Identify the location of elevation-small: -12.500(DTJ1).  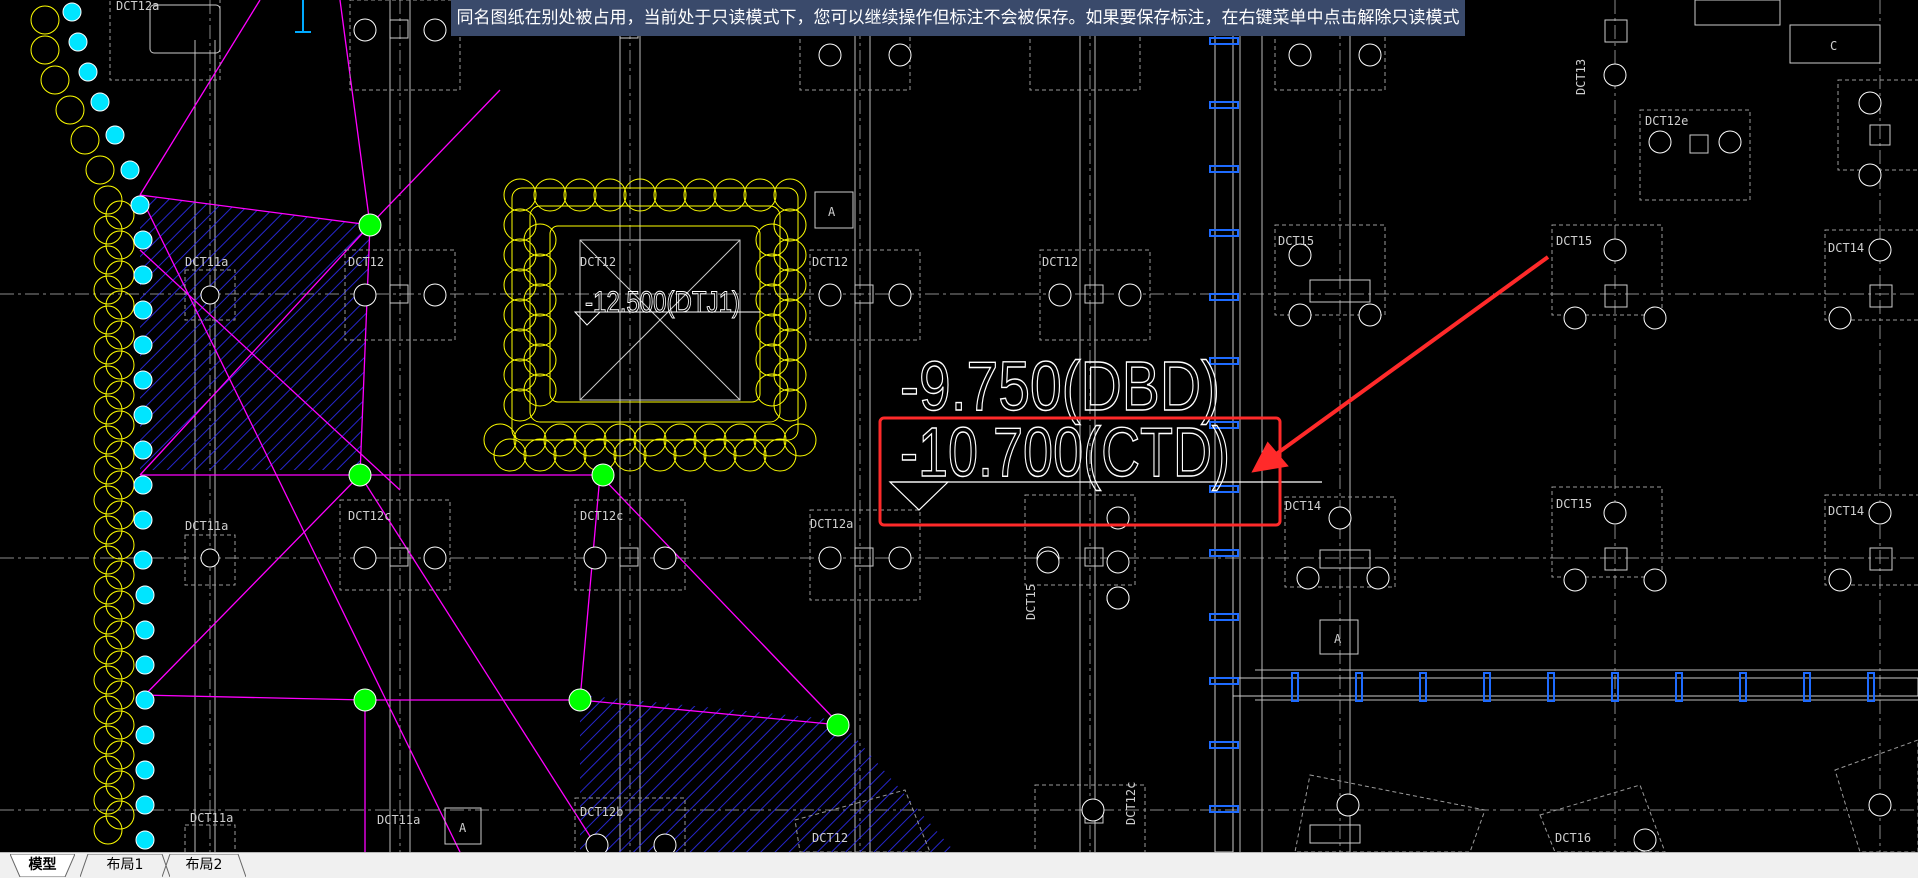
(666, 306).